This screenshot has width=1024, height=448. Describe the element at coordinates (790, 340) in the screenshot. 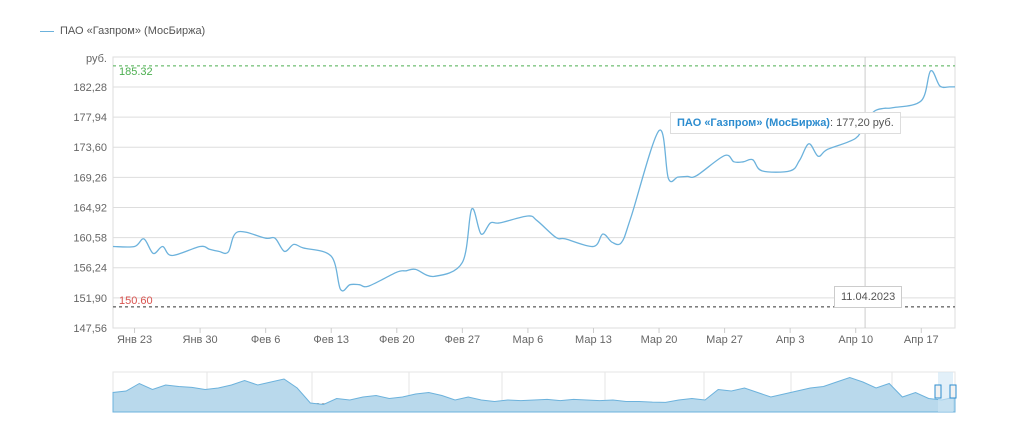

I see `x-tick-label: Апр 3` at that location.